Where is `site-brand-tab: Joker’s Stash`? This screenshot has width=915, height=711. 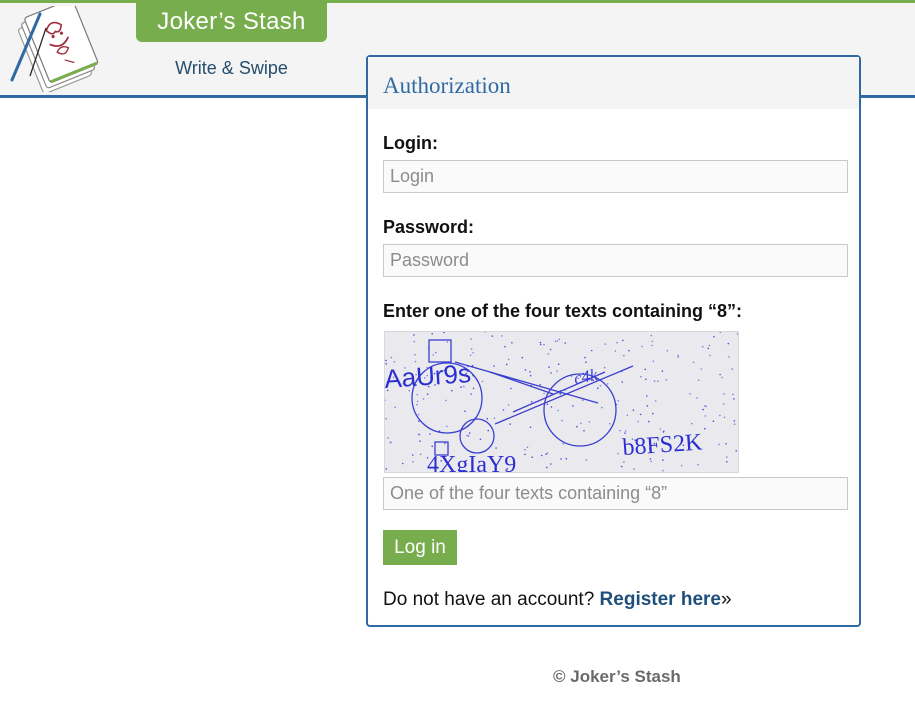 site-brand-tab: Joker’s Stash is located at coordinates (231, 22).